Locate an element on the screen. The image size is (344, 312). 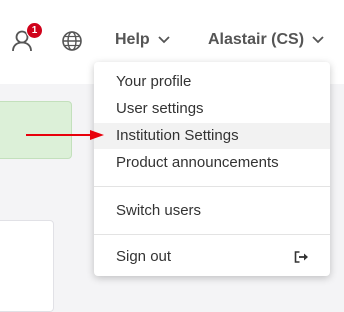
notification-badge: 1 is located at coordinates (34, 30).